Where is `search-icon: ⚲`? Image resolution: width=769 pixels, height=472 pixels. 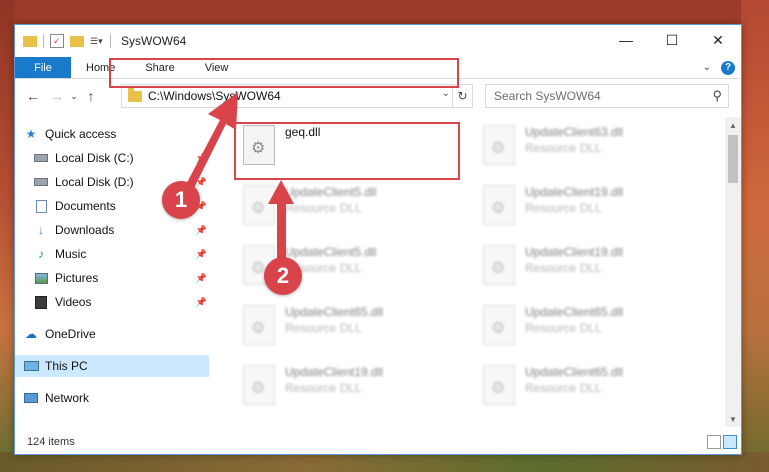
search-icon: ⚲ is located at coordinates (717, 95).